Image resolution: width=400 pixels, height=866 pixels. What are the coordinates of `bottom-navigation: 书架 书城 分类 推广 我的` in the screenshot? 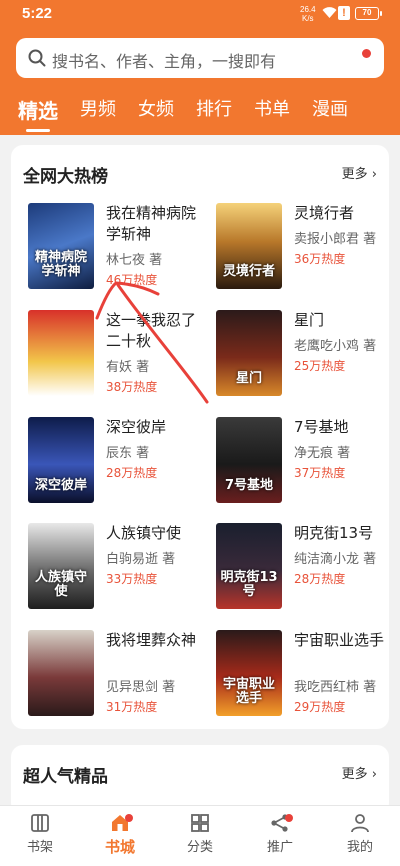 It's located at (200, 835).